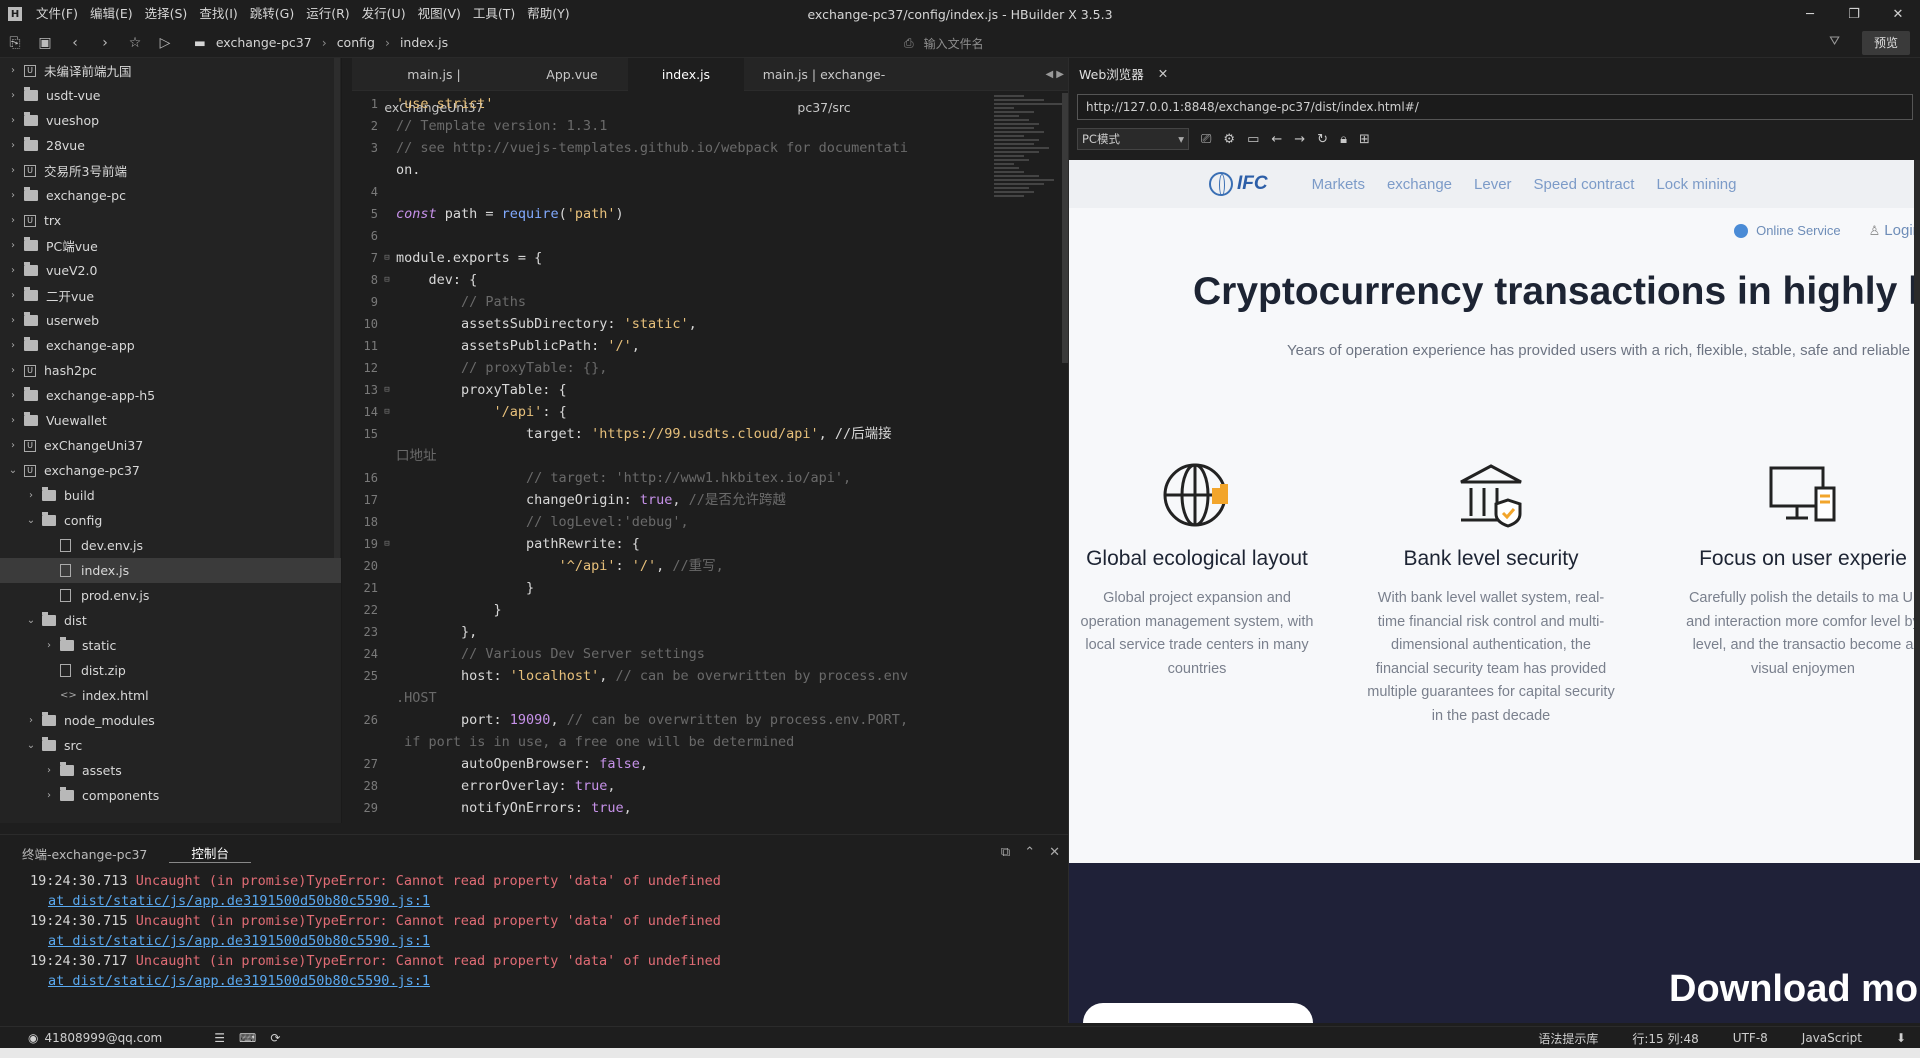 This screenshot has height=1058, width=1920. What do you see at coordinates (1238, 184) in the screenshot?
I see `site-logo: IFC` at bounding box center [1238, 184].